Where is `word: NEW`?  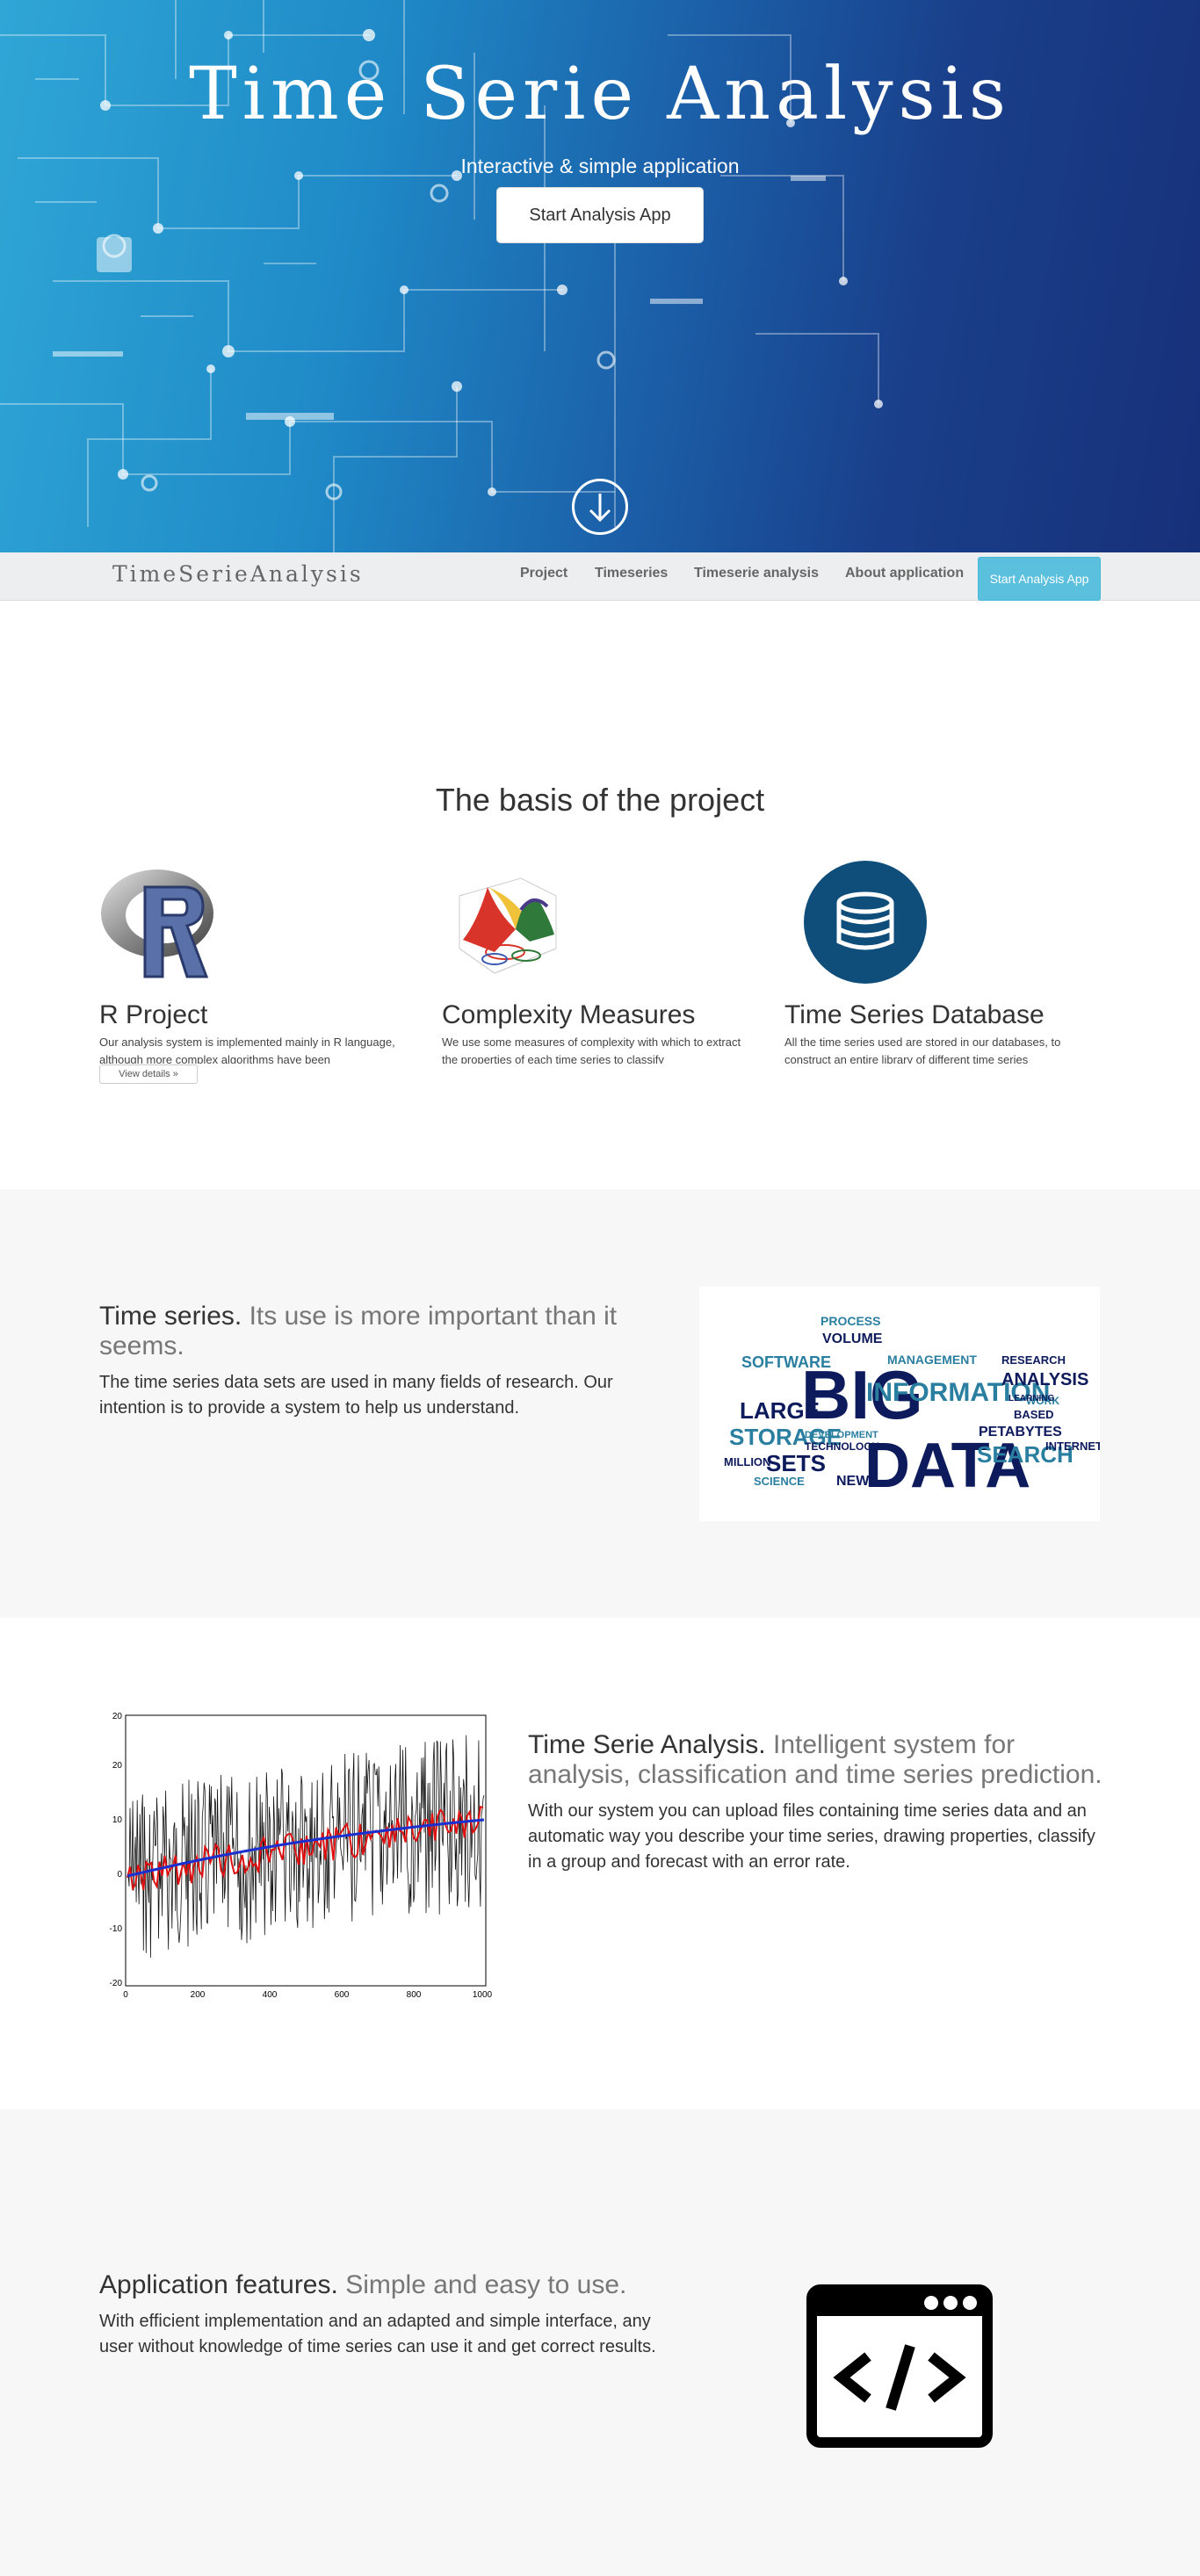 word: NEW is located at coordinates (853, 1481).